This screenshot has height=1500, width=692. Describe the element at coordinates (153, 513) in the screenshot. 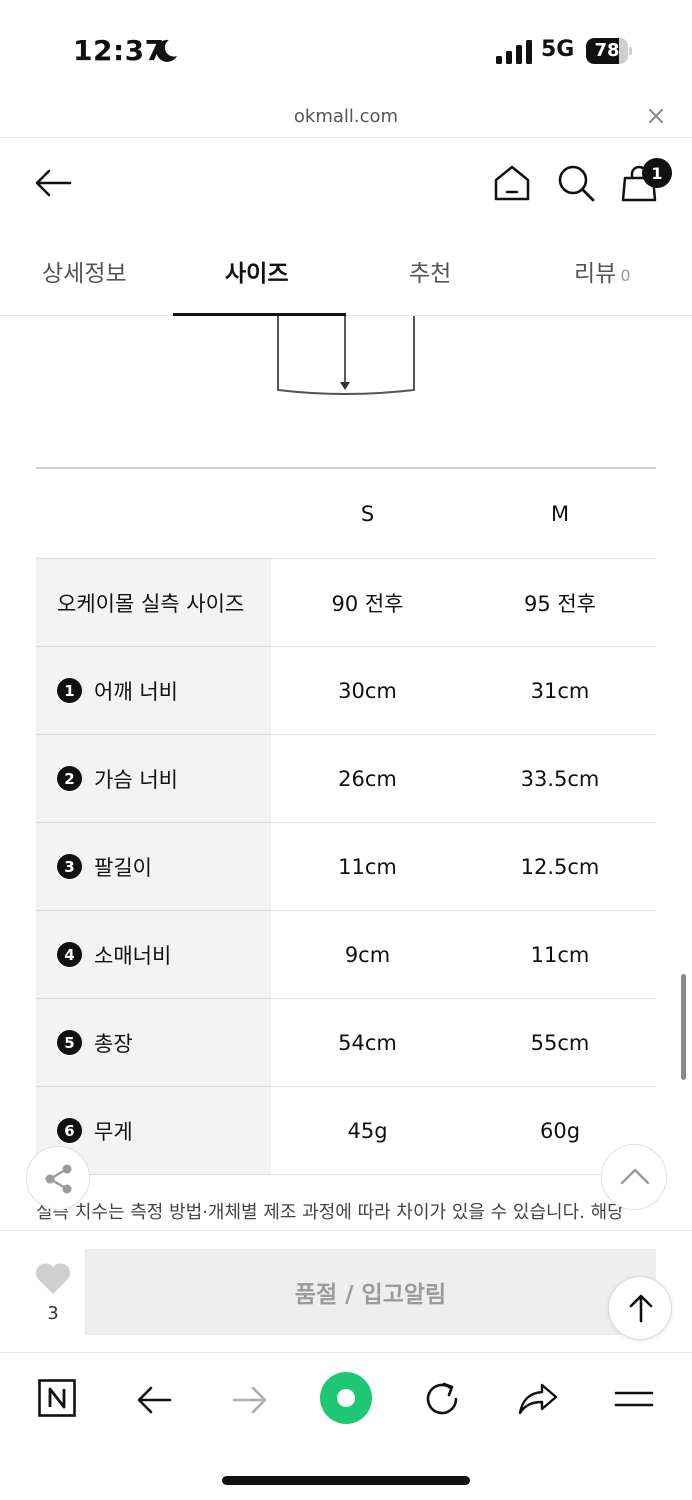

I see `table-corner-cell` at that location.